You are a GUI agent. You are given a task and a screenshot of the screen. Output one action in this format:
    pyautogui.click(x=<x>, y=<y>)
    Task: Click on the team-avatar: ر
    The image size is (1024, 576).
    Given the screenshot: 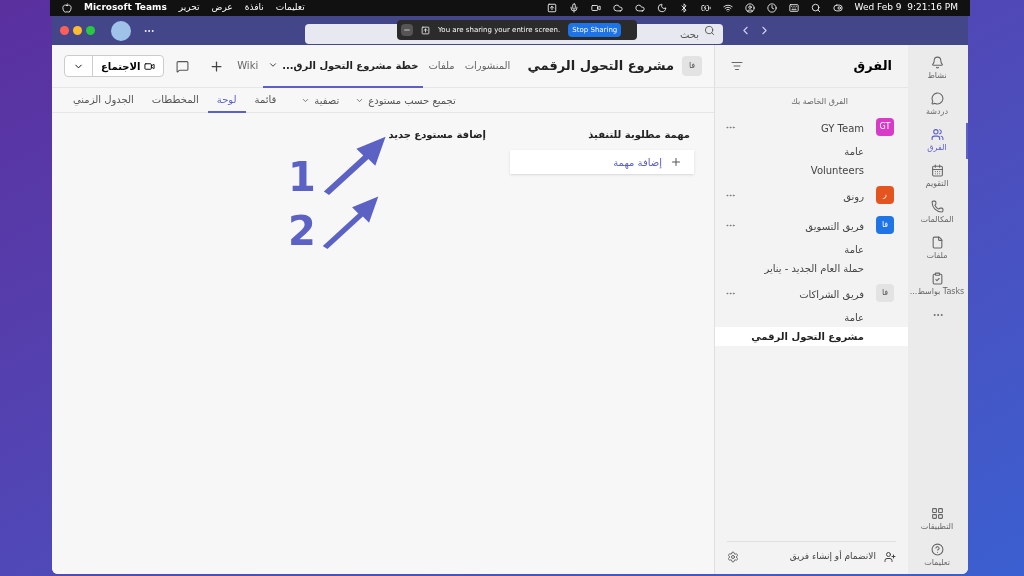 What is the action you would take?
    pyautogui.click(x=885, y=195)
    